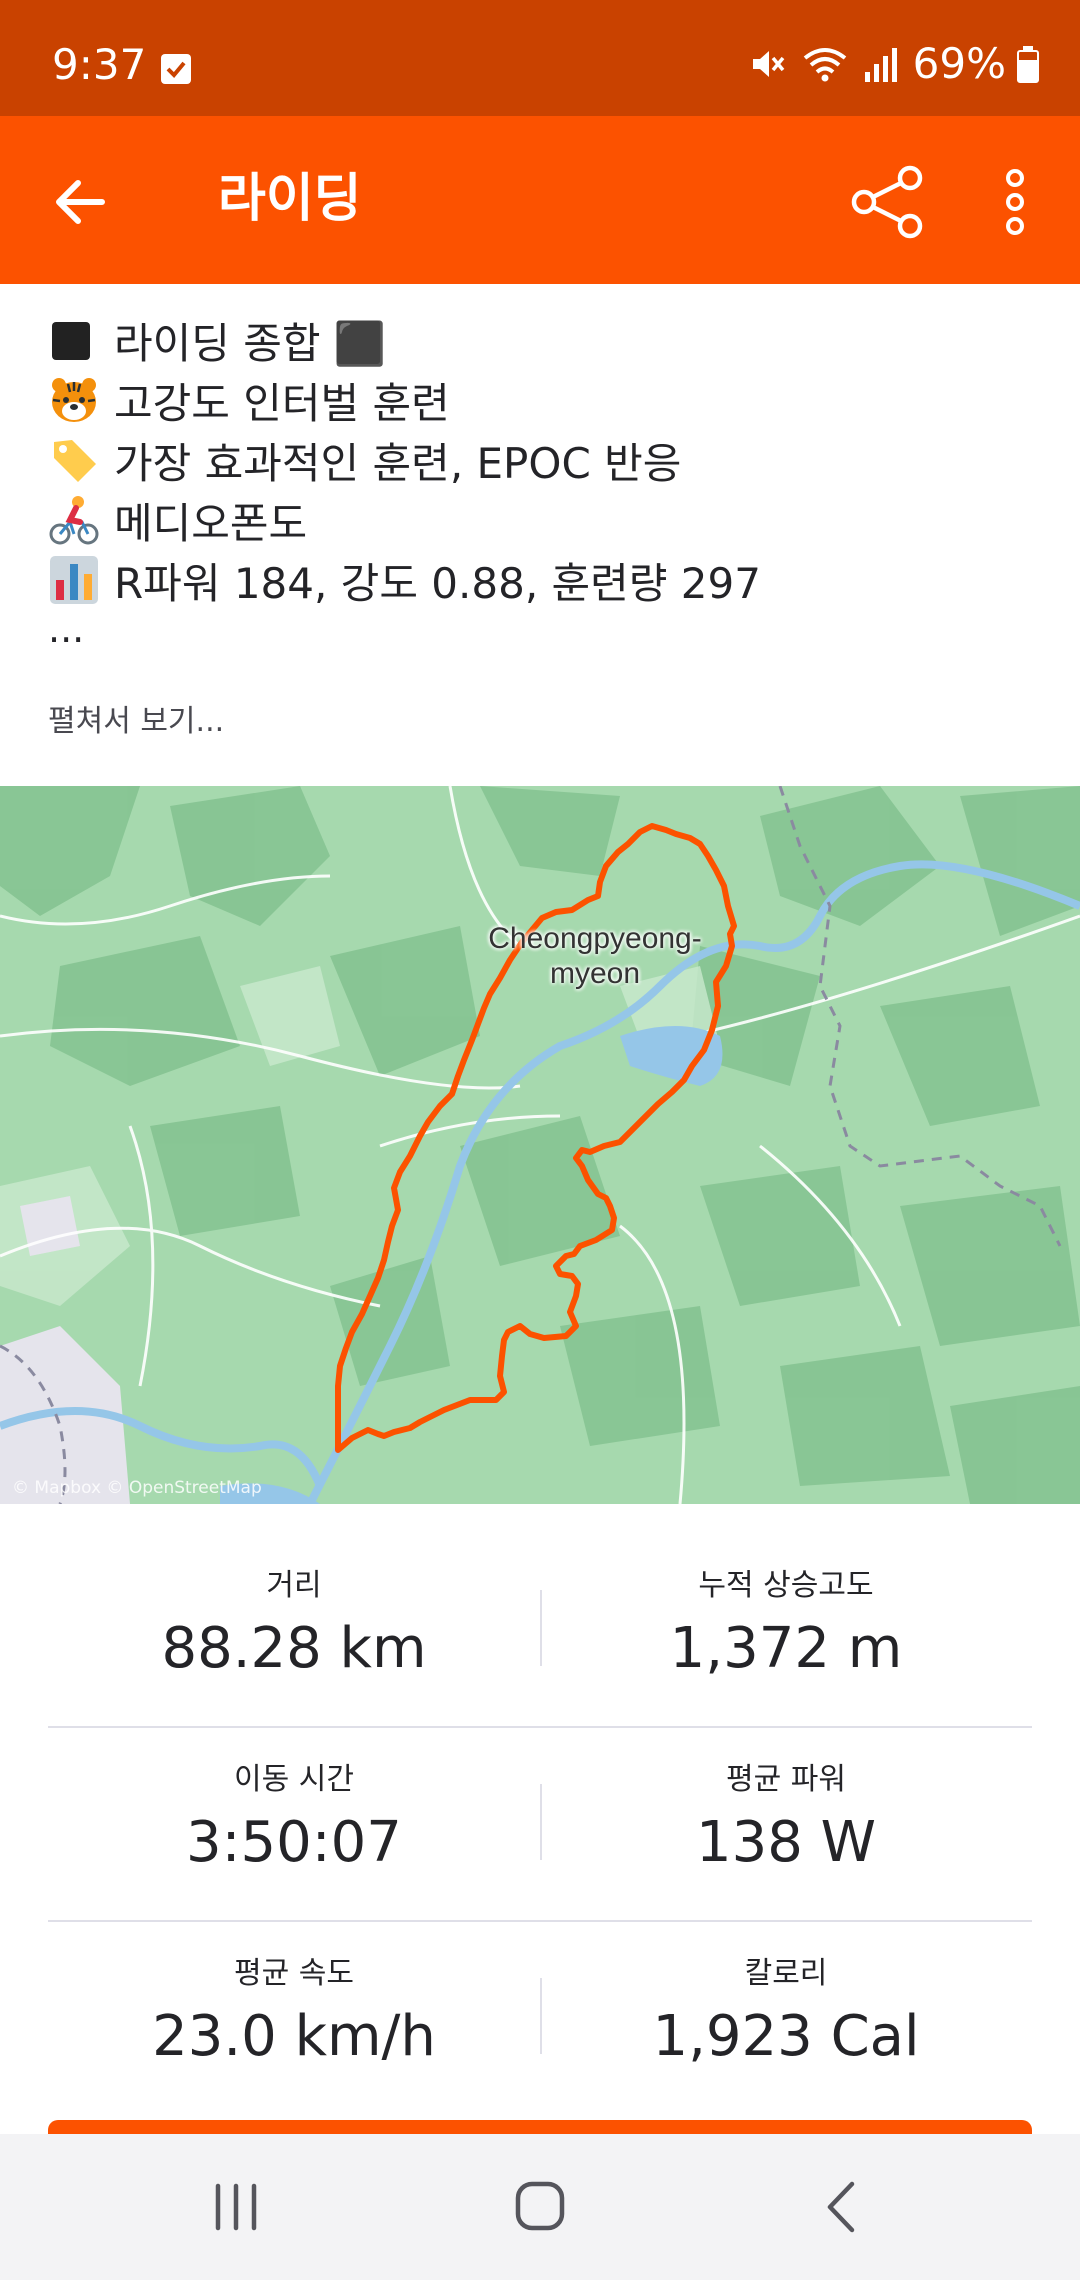 The image size is (1080, 2280). Describe the element at coordinates (1028, 64) in the screenshot. I see `battery-icon` at that location.